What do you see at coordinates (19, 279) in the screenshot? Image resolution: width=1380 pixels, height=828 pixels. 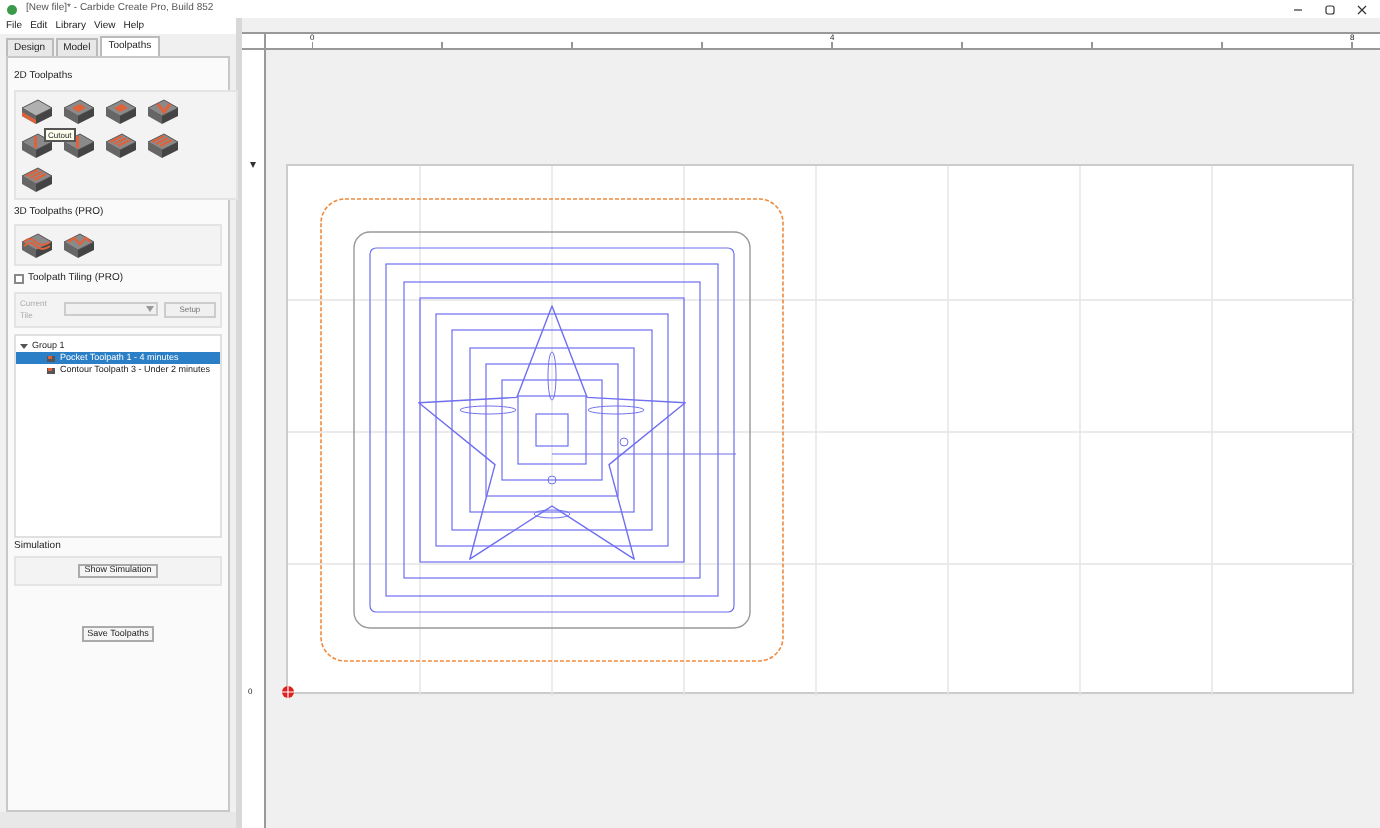 I see `checkbox` at bounding box center [19, 279].